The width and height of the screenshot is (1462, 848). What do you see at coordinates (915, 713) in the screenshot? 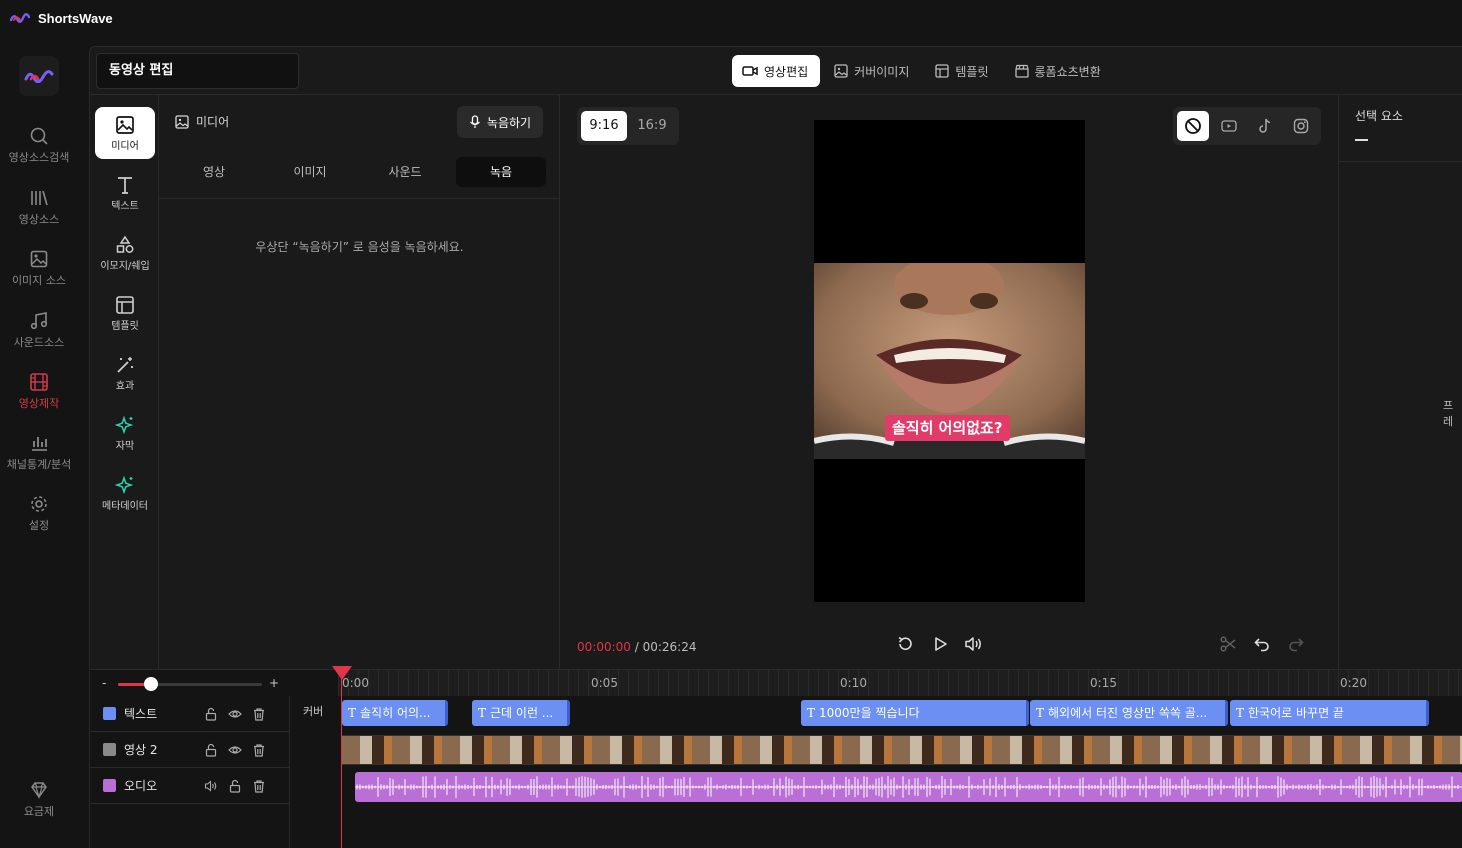
I see `text-clip: T 1000만을 찍습니다` at bounding box center [915, 713].